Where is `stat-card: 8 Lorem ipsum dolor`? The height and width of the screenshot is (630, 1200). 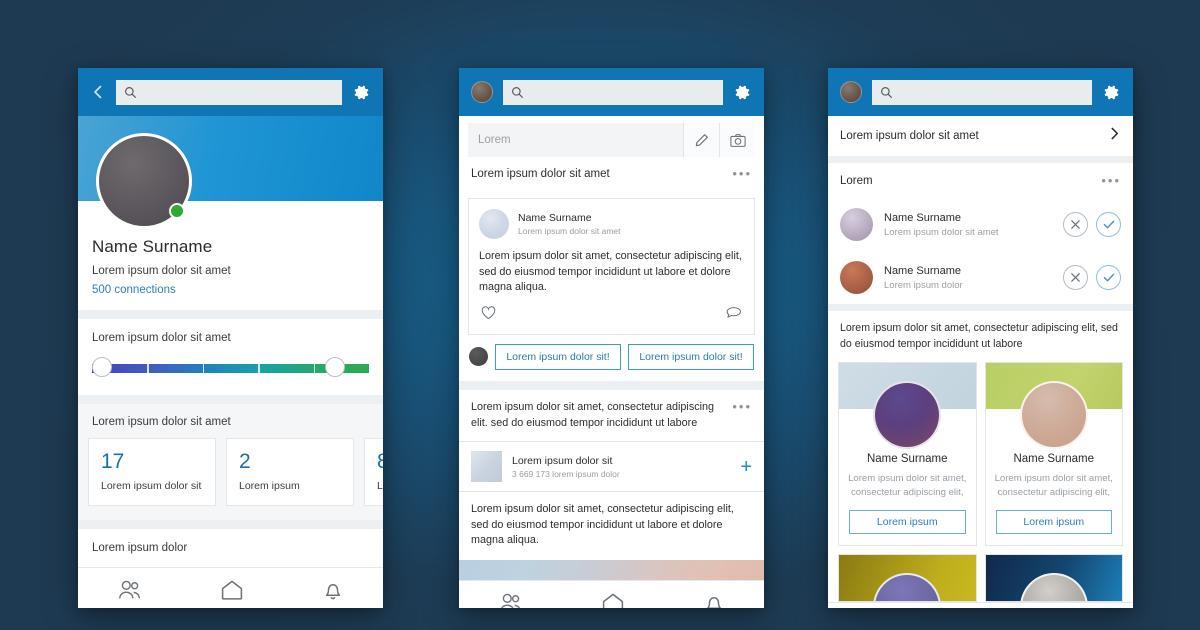 stat-card: 8 Lorem ipsum dolor is located at coordinates (373, 472).